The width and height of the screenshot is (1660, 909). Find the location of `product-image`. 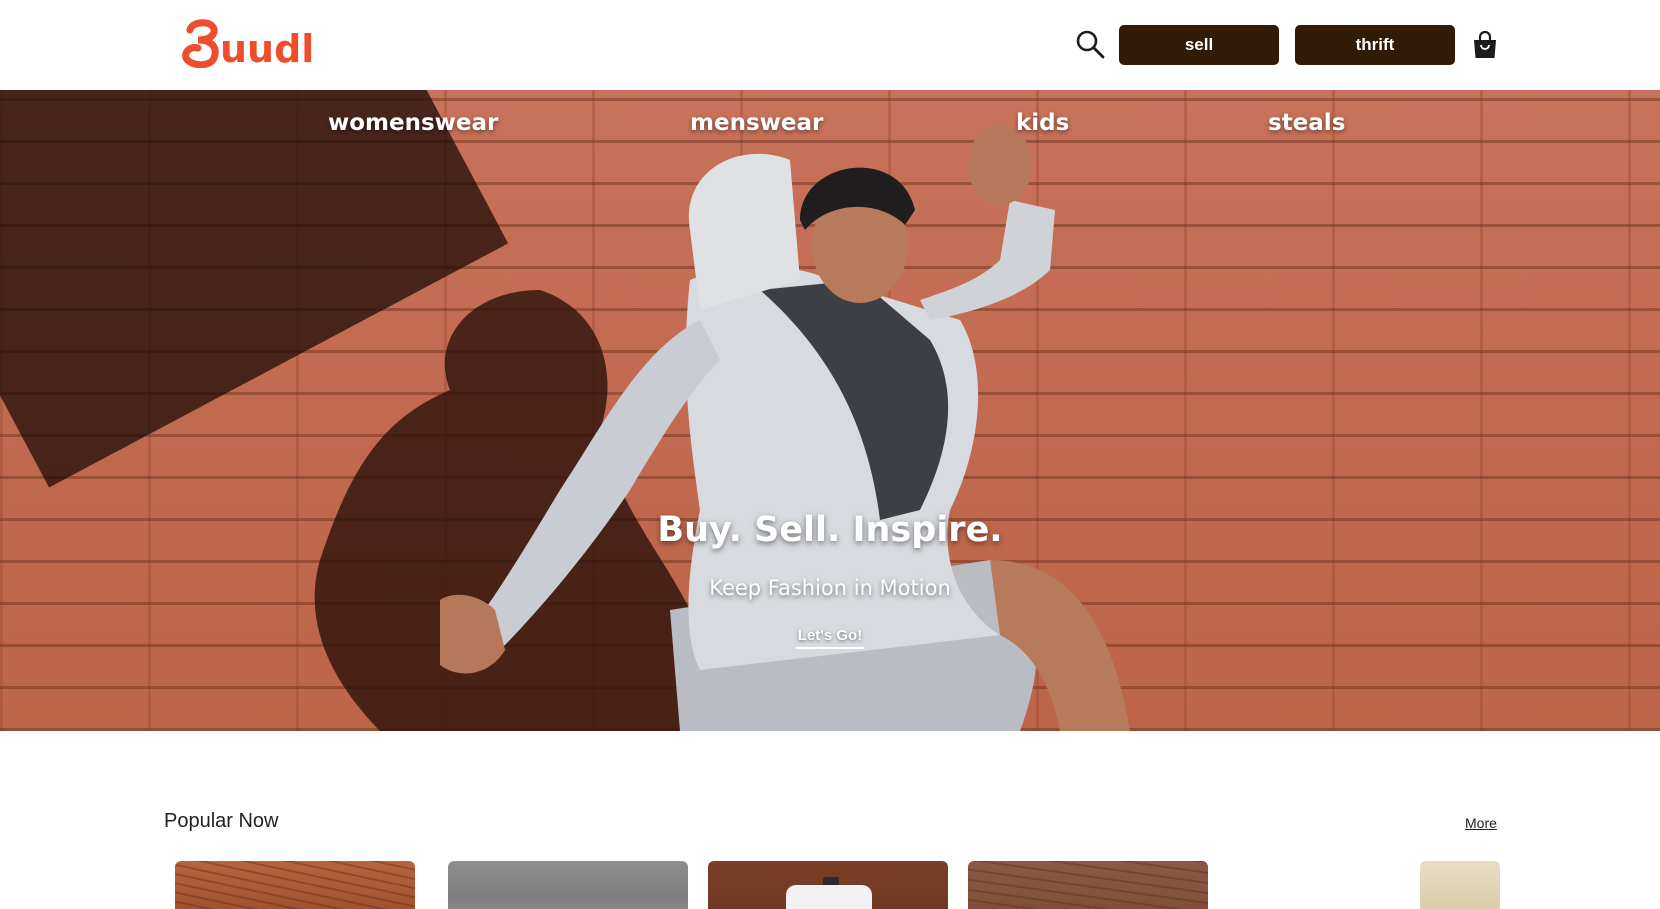

product-image is located at coordinates (829, 897).